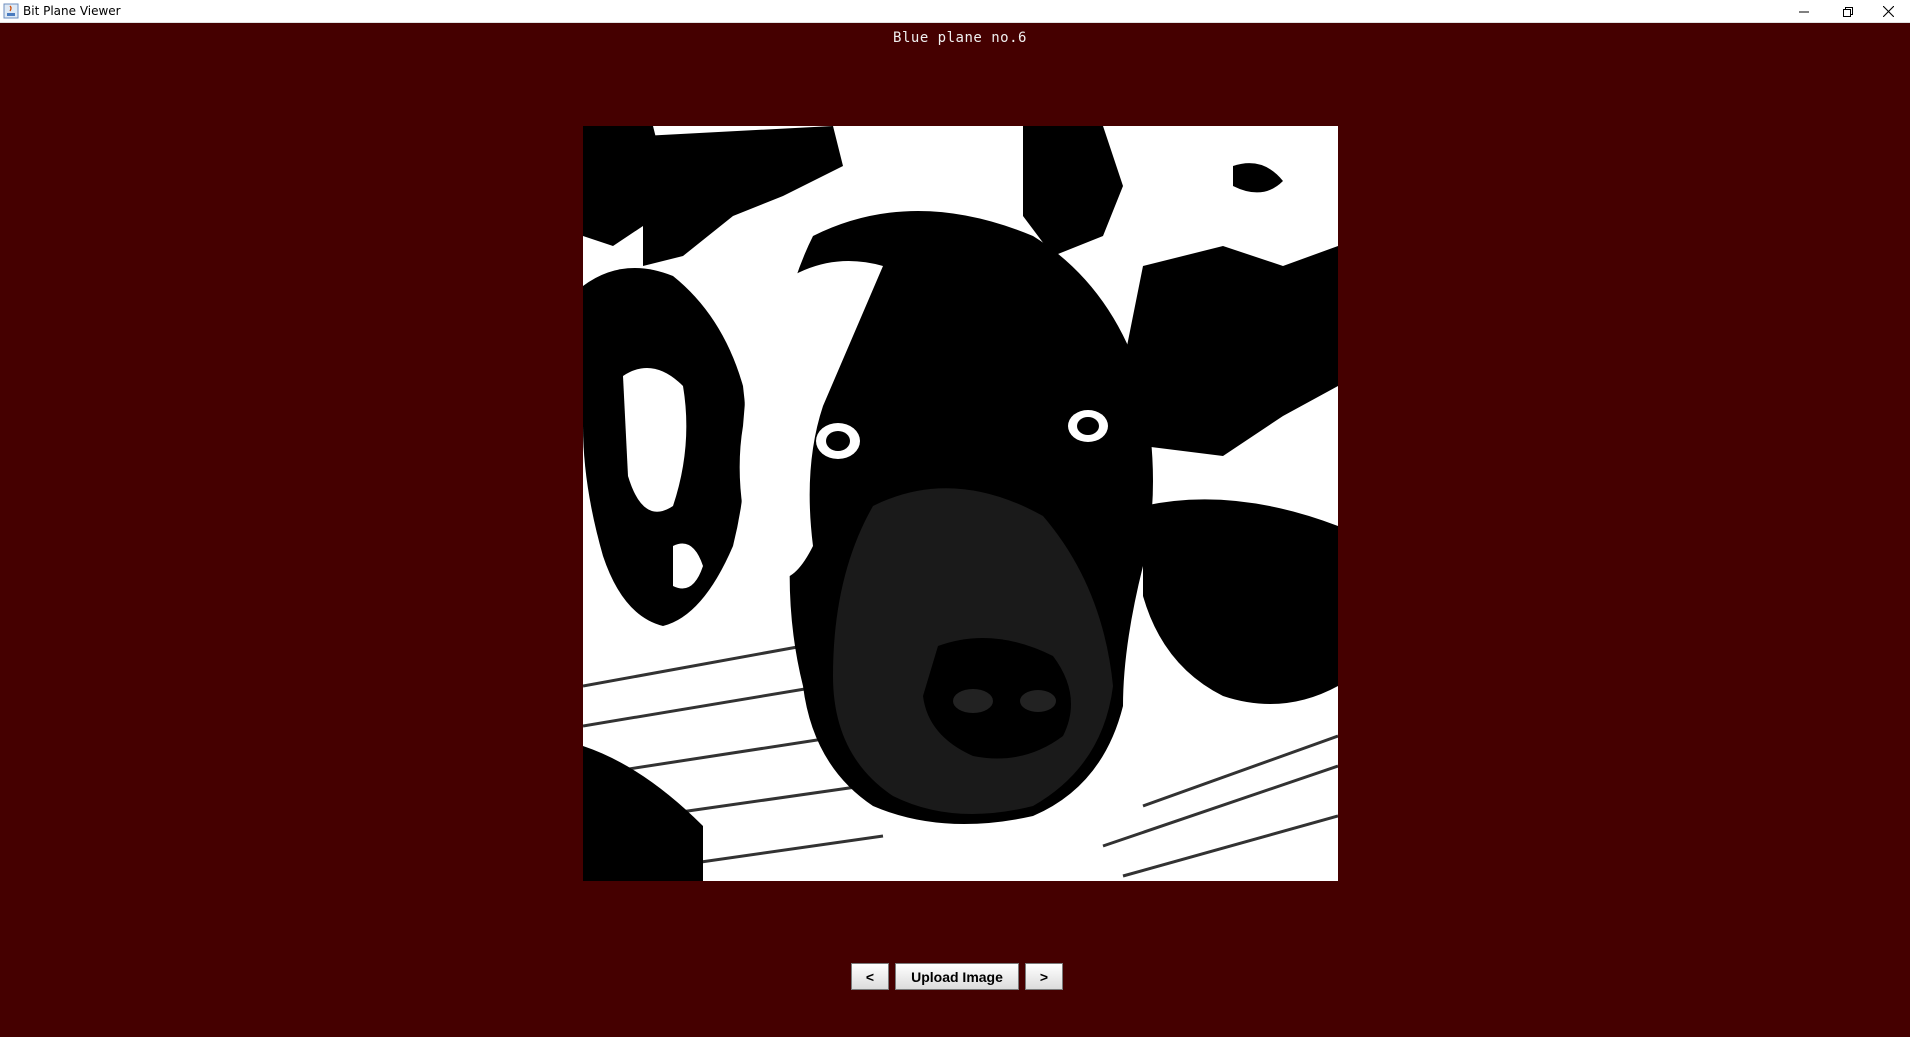 The height and width of the screenshot is (1037, 1910). I want to click on navigation-controls: < Upload Image >, so click(957, 976).